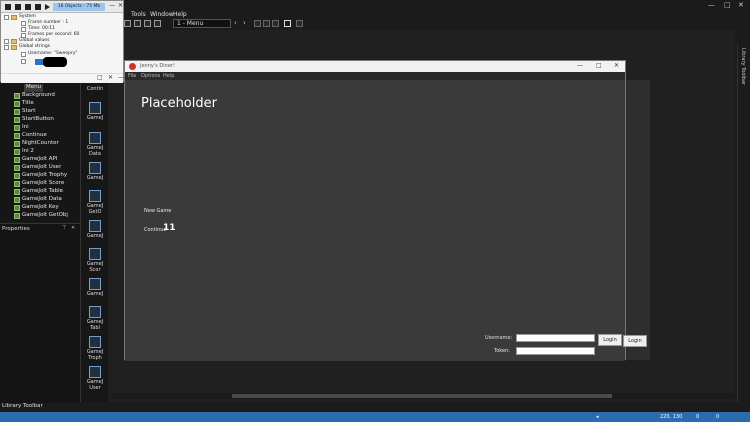  I want to click on debug-tree-item: Frame number : 1, so click(48, 22).